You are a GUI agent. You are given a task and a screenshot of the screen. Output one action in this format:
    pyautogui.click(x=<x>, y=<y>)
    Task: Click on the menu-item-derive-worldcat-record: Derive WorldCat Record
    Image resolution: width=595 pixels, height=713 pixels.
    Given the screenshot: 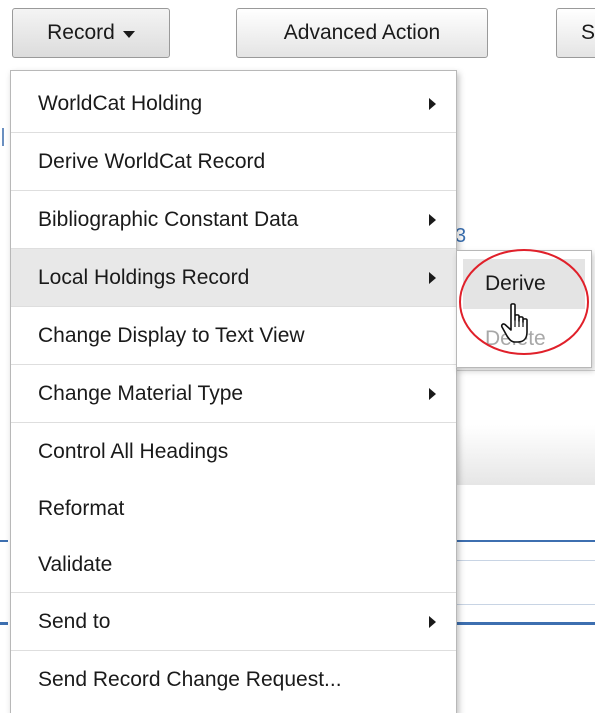 What is the action you would take?
    pyautogui.click(x=233, y=162)
    